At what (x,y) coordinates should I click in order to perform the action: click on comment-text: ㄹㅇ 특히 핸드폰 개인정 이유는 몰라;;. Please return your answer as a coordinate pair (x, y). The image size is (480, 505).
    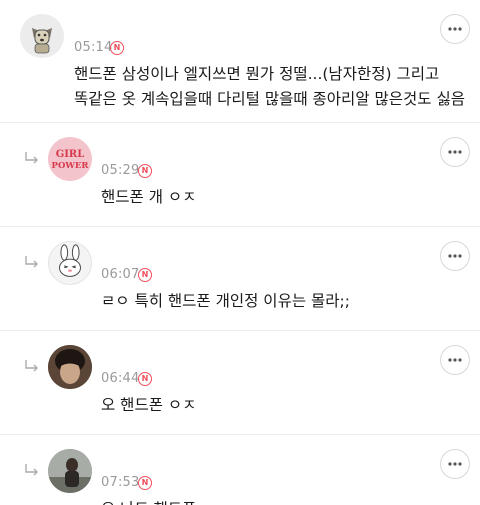
    Looking at the image, I should click on (225, 301).